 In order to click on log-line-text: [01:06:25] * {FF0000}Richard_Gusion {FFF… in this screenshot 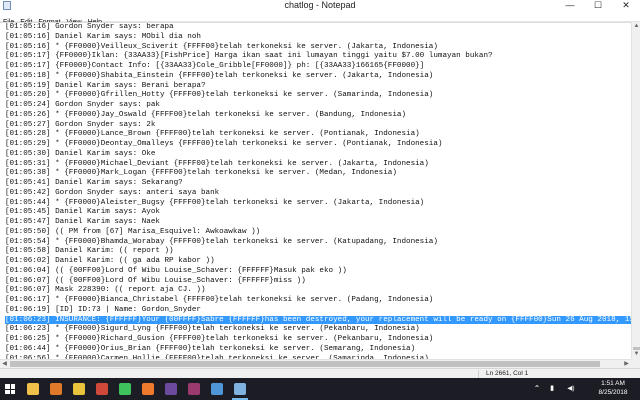, I will do `click(219, 339)`.